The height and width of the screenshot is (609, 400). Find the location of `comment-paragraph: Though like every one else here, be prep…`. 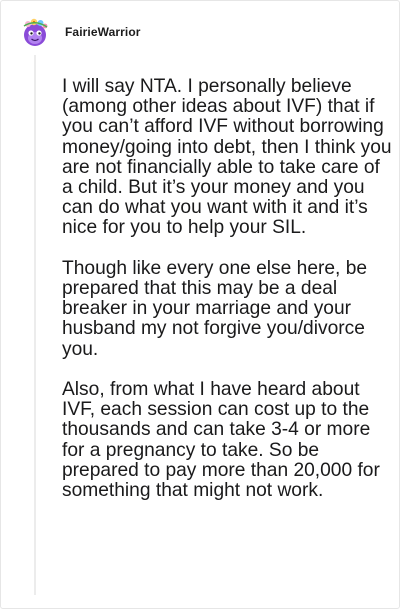

comment-paragraph: Though like every one else here, be prep… is located at coordinates (215, 308).